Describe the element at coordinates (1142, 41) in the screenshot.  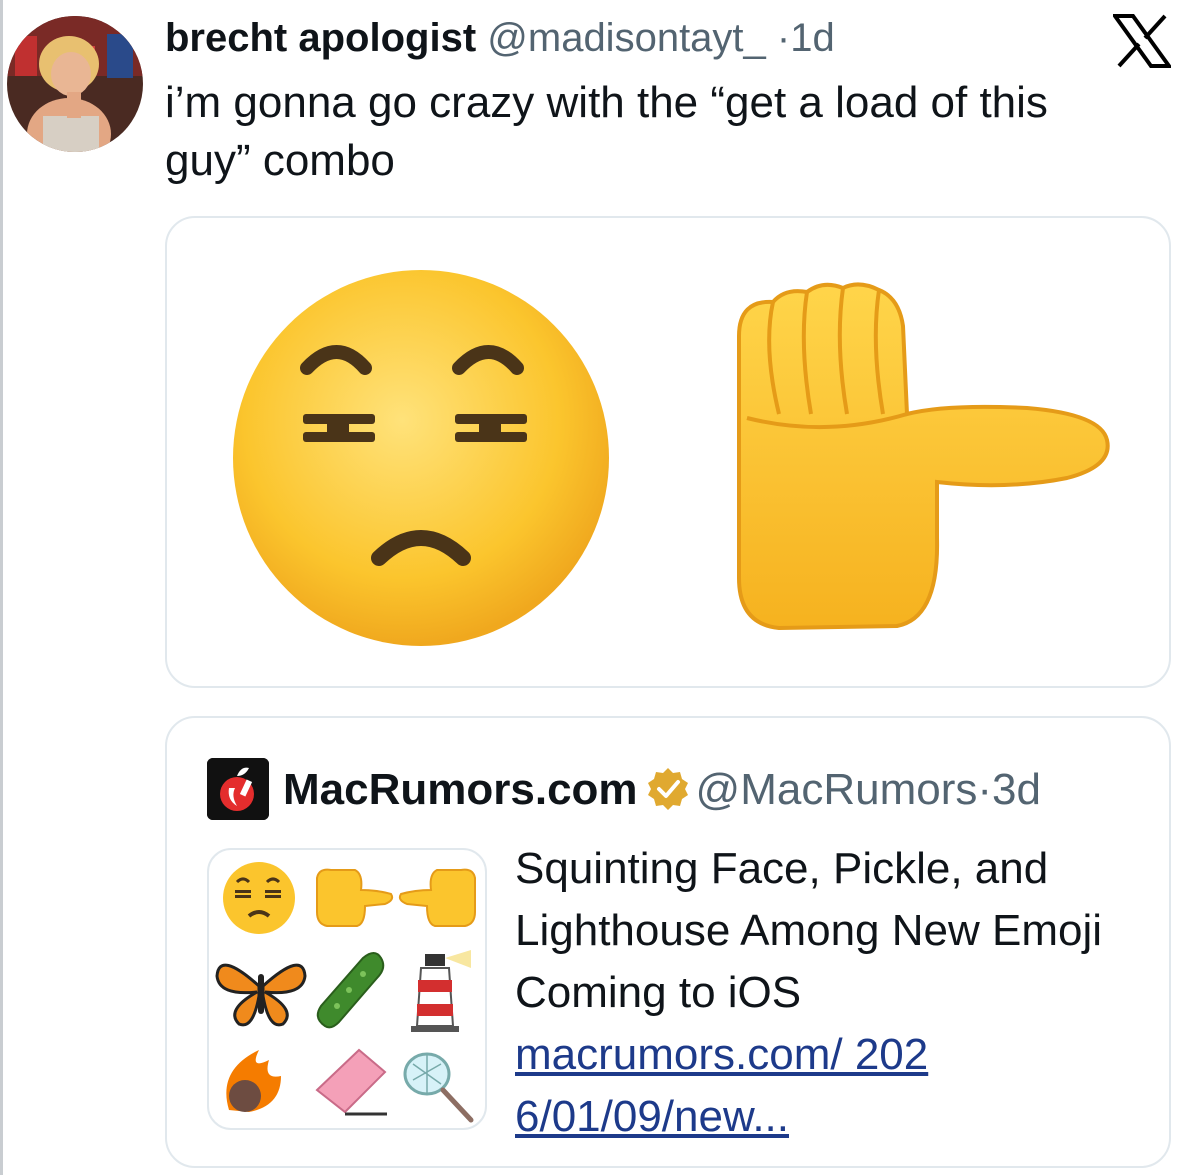
I see `x-logo-icon` at that location.